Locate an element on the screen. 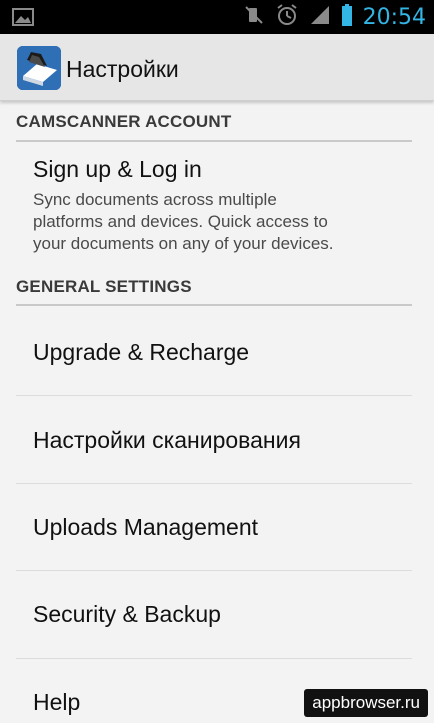  preference-security-backup: Security & Backup is located at coordinates (127, 614).